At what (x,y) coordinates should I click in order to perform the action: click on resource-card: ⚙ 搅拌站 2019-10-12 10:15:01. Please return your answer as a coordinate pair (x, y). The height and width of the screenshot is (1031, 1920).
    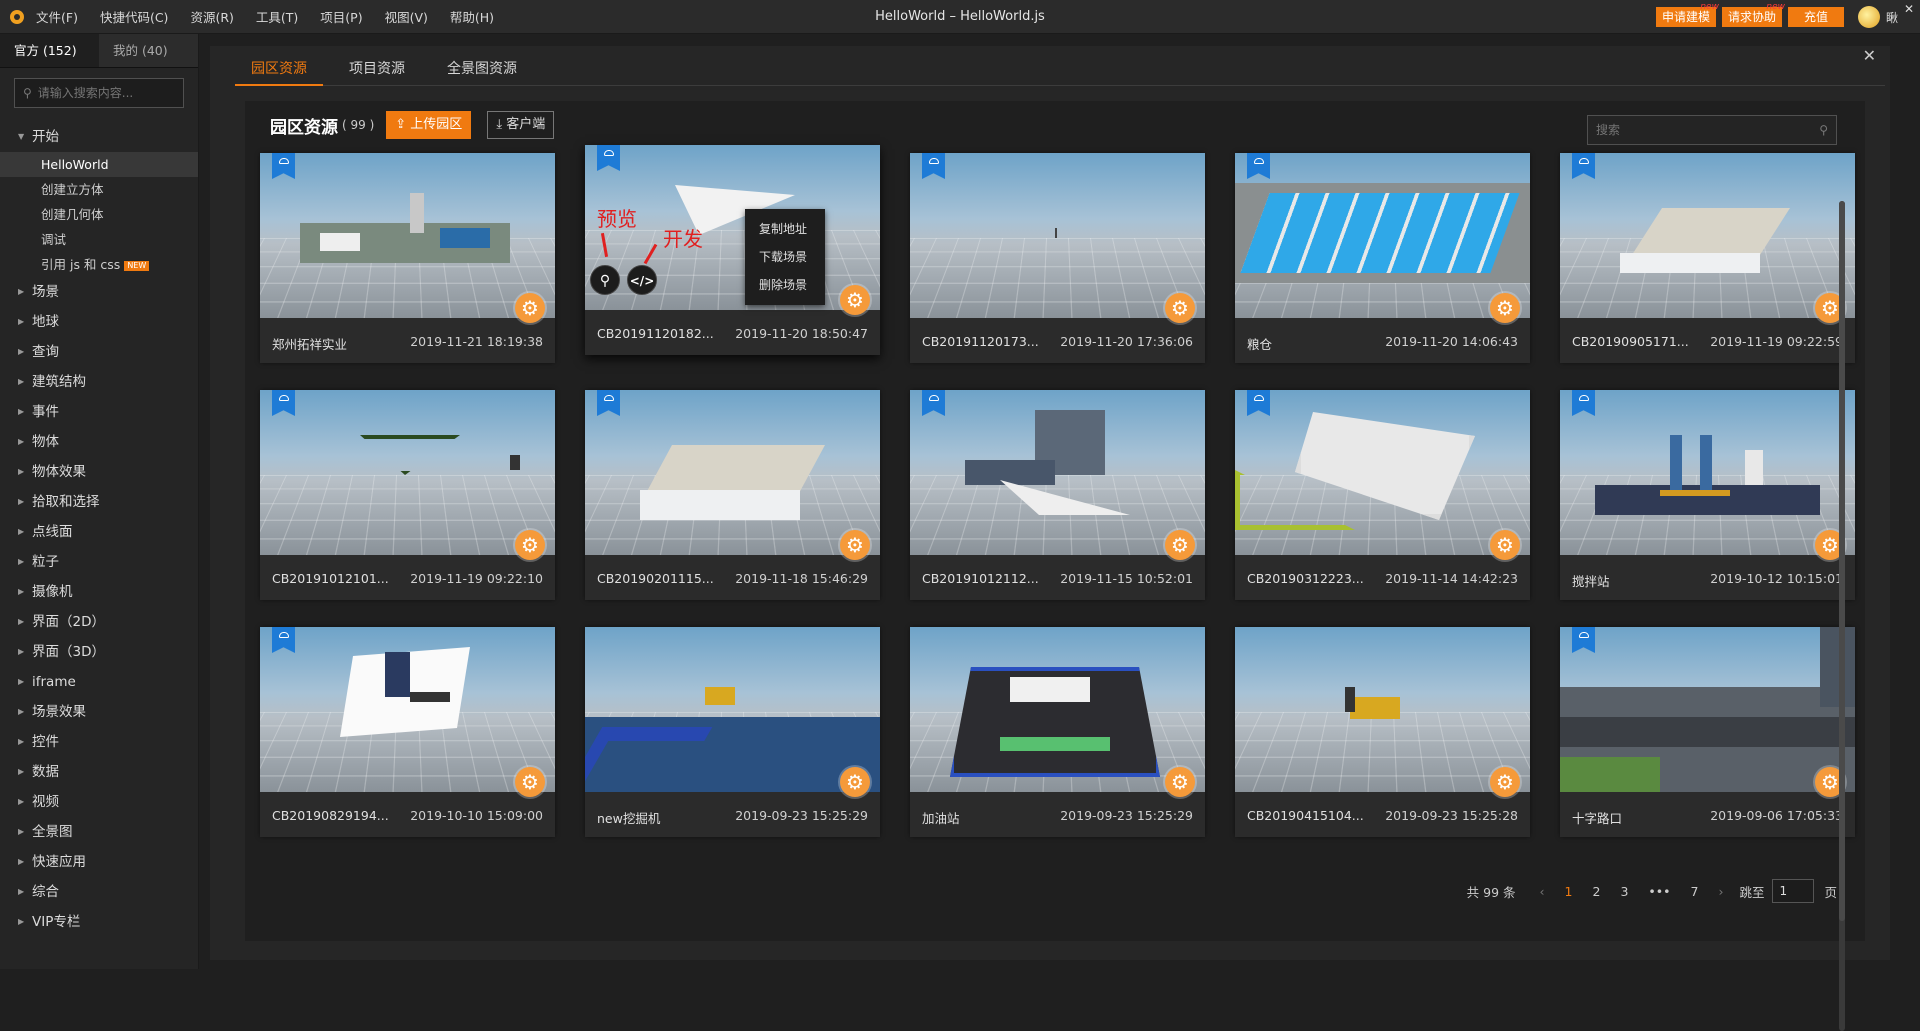
    Looking at the image, I should click on (1707, 495).